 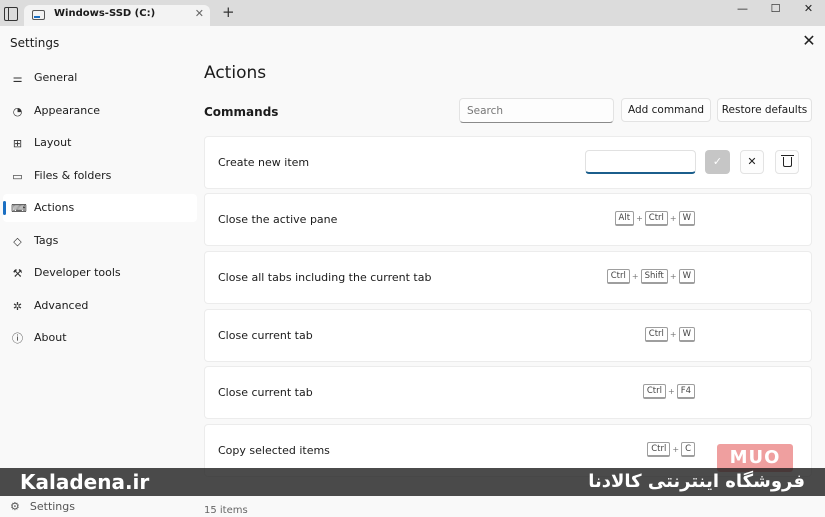 I want to click on watermark-banner: Kaladena.ir فروشگاه اینترنتی کالادنا, so click(x=412, y=482).